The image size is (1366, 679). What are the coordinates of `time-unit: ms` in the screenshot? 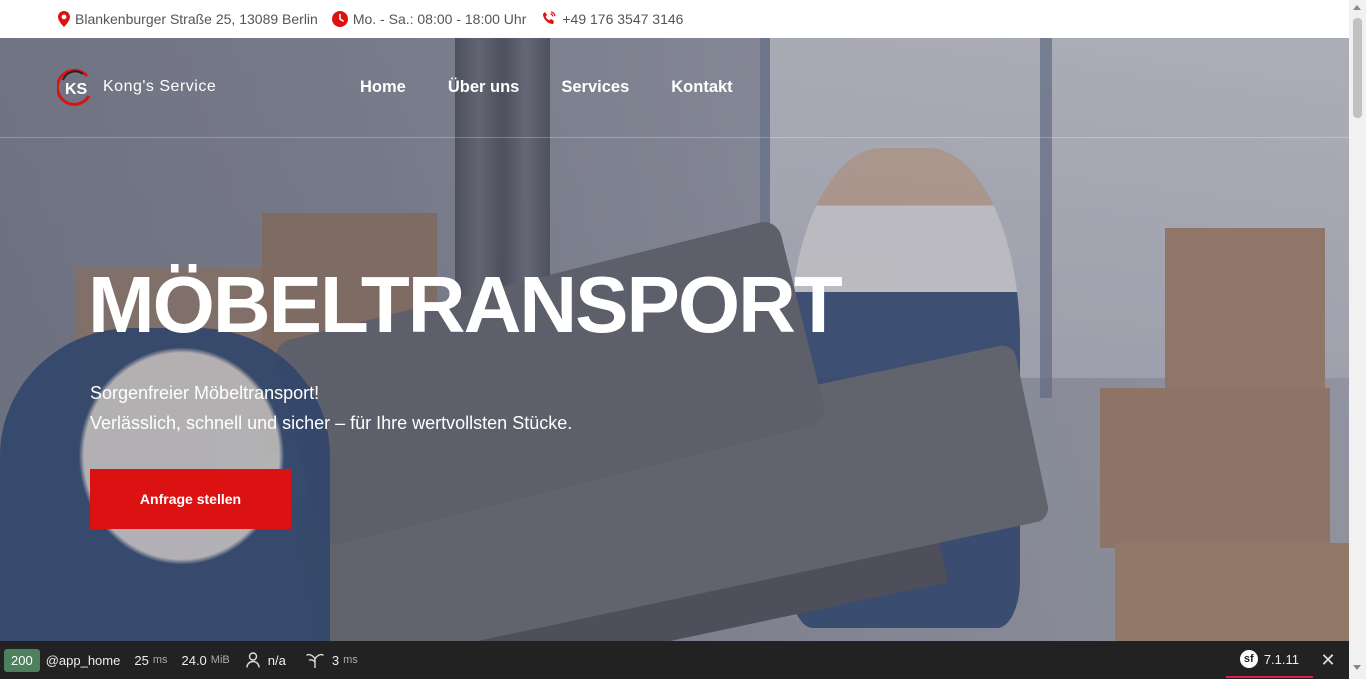 It's located at (160, 660).